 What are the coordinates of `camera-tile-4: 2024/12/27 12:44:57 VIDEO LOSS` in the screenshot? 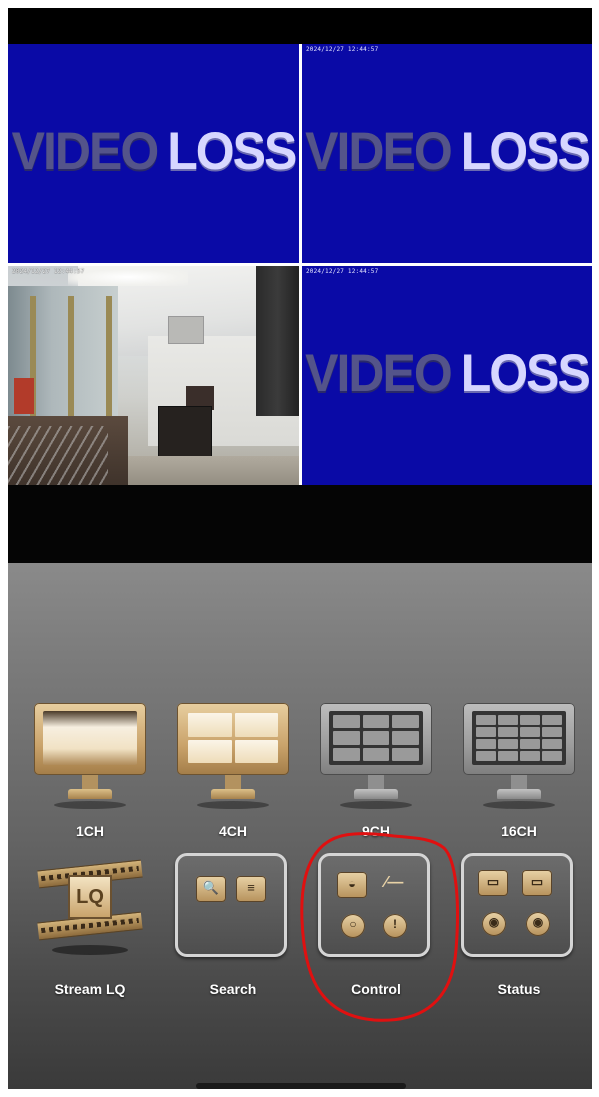 It's located at (447, 375).